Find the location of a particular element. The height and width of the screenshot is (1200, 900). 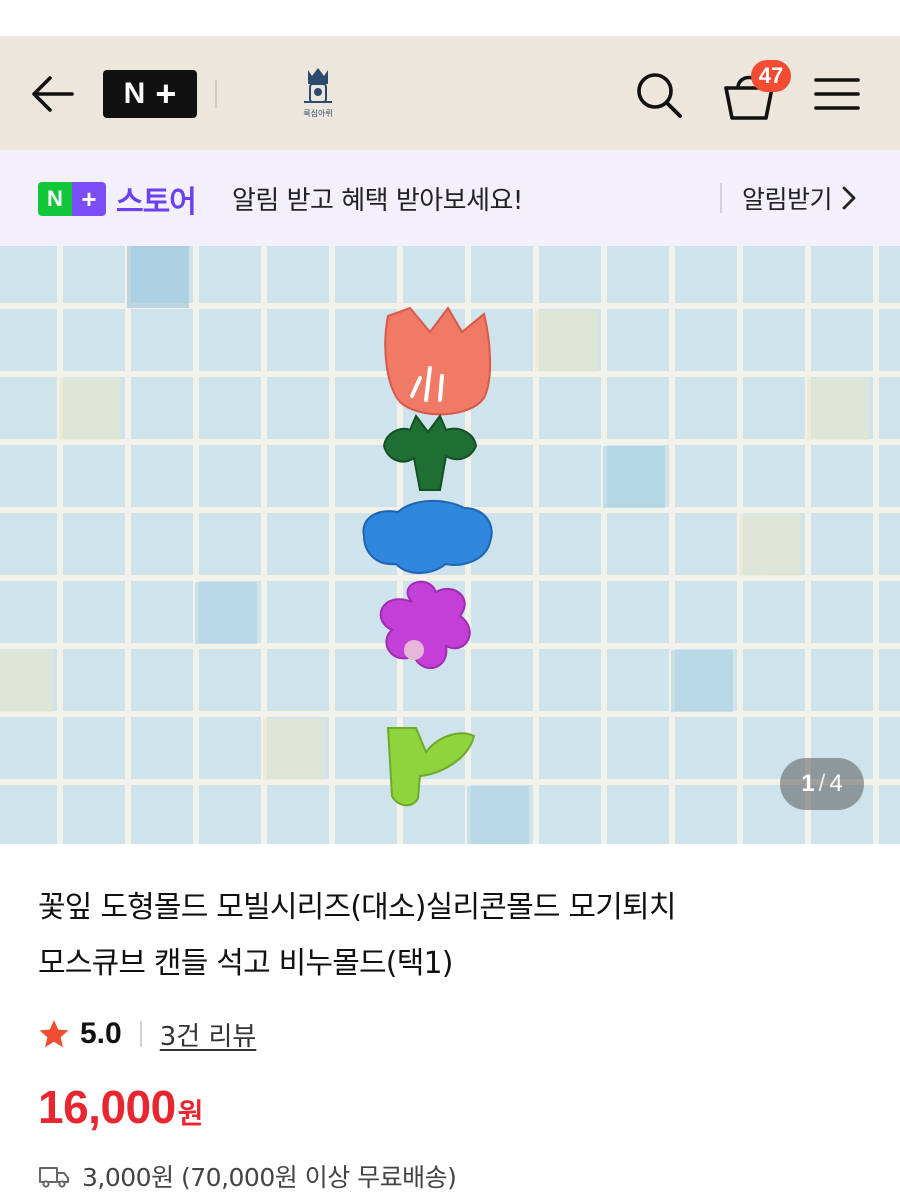

review-count-link: 3건 리뷰 is located at coordinates (208, 1034).